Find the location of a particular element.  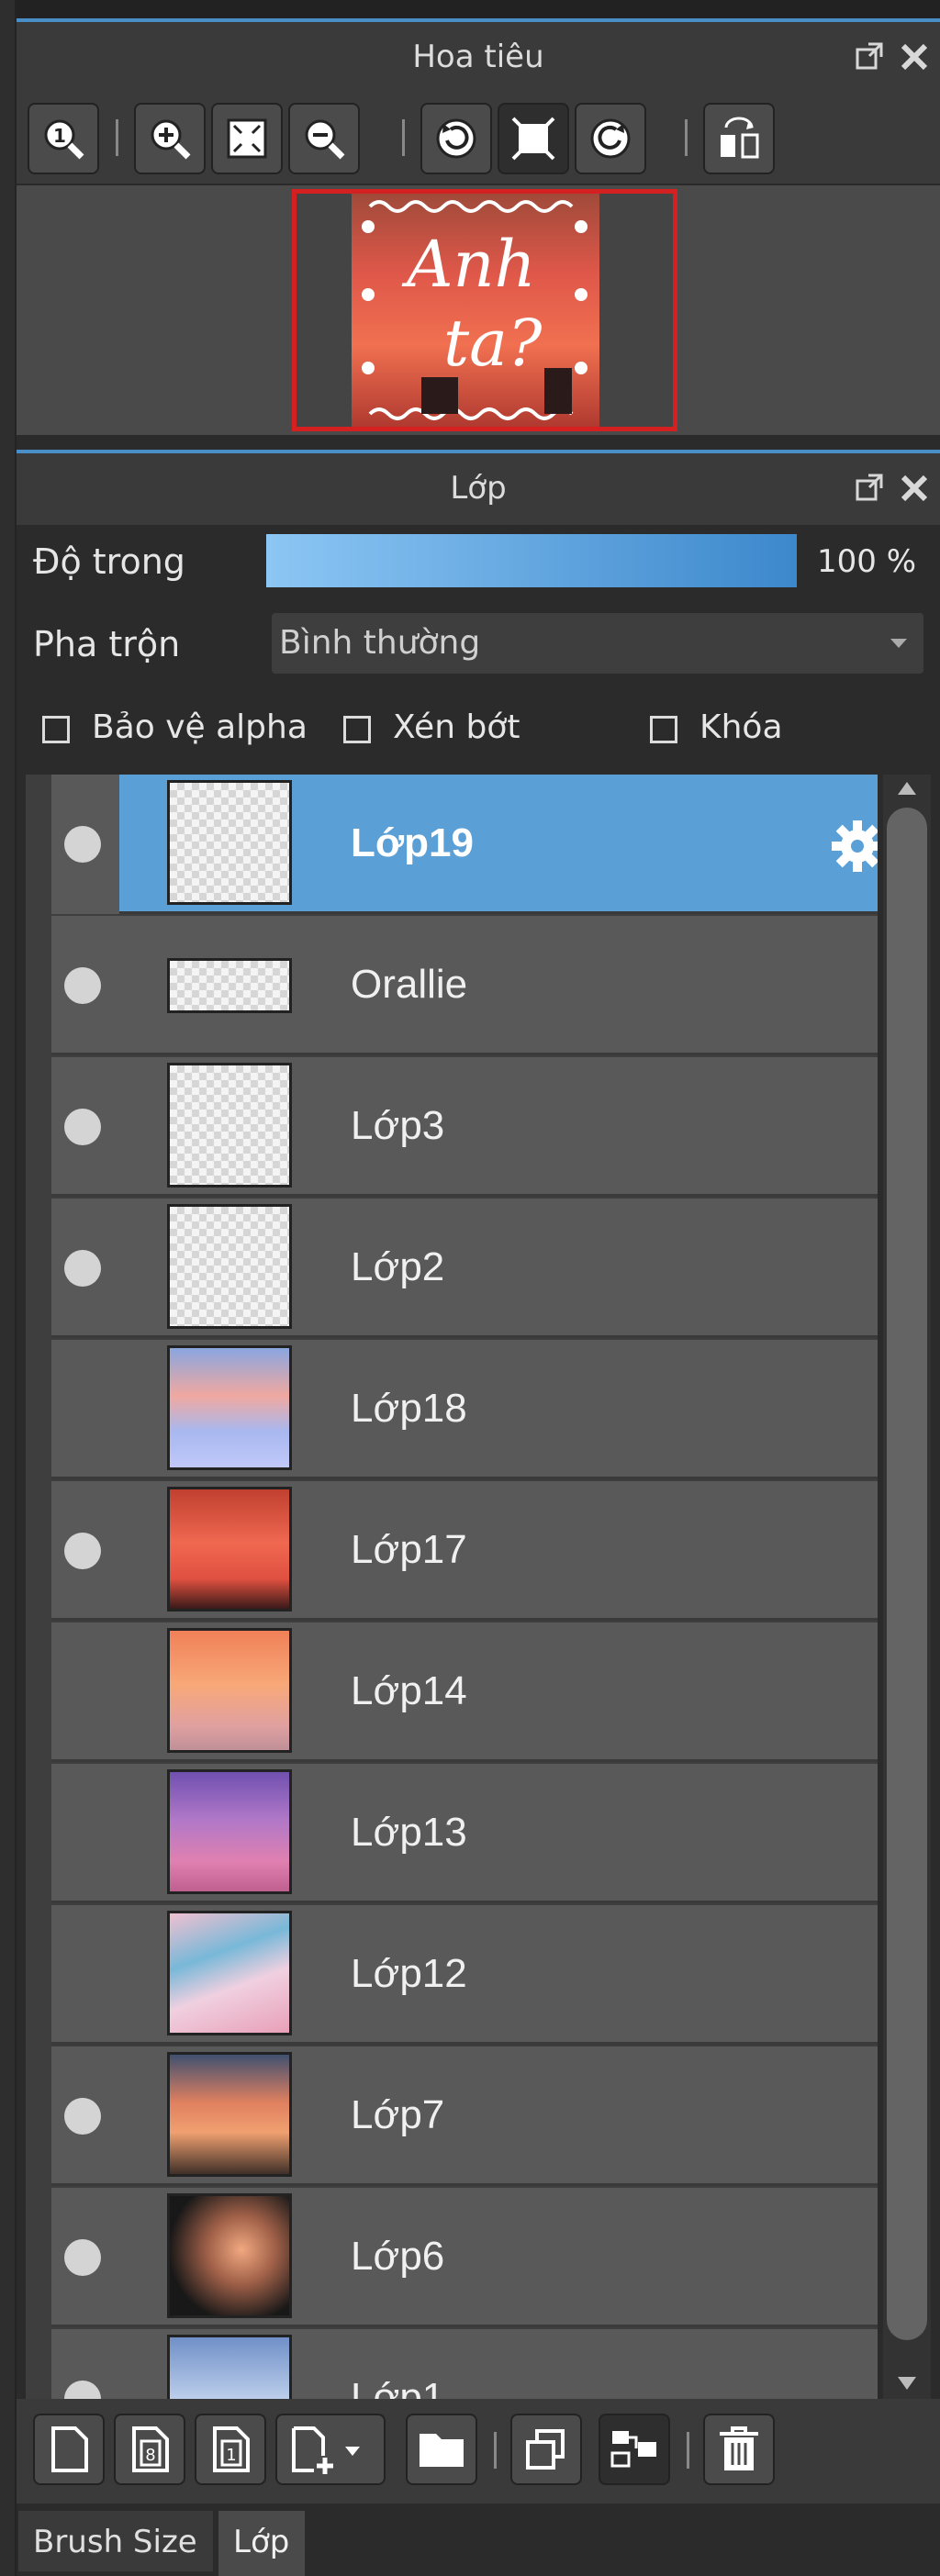

layer-row: Lớp13 is located at coordinates (464, 1834).